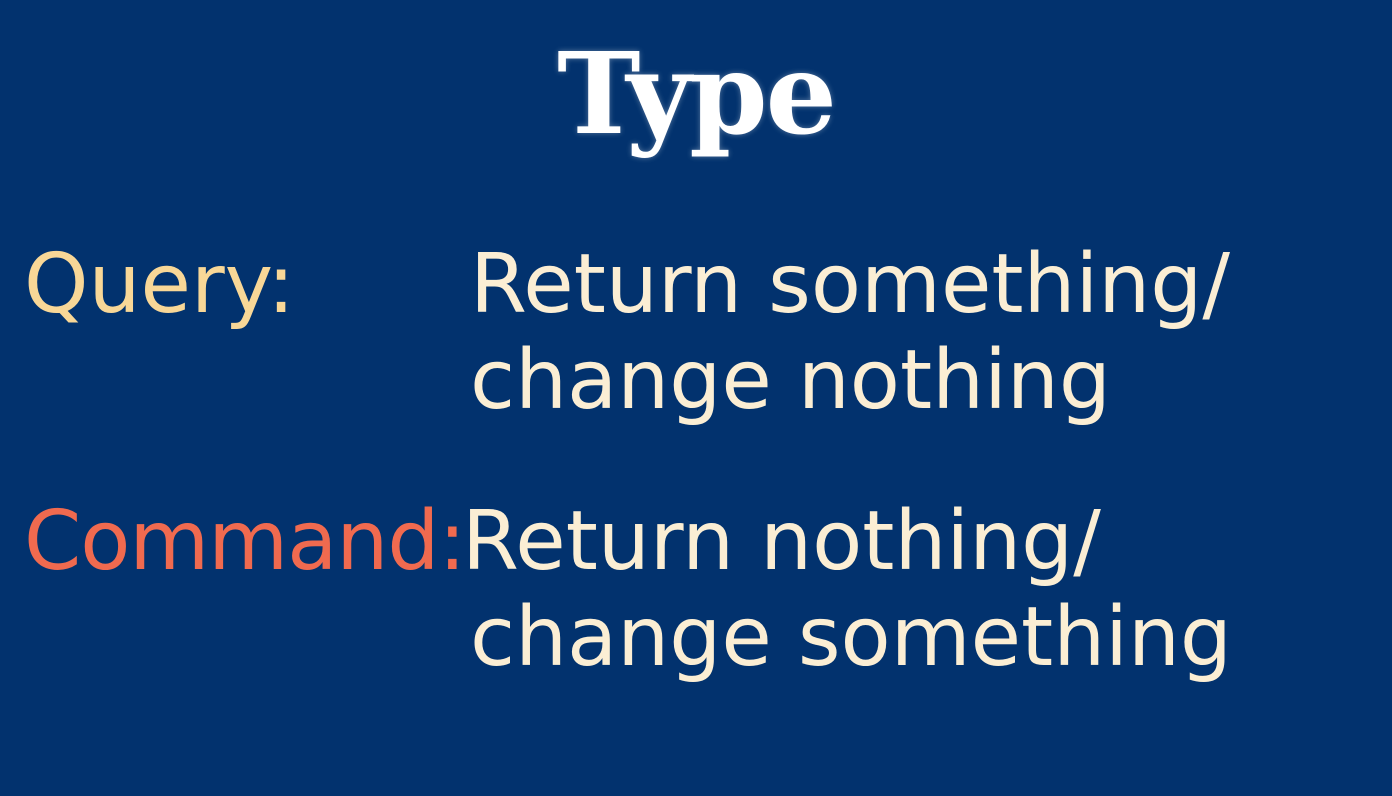  Describe the element at coordinates (245, 541) in the screenshot. I see `command-label: Command:` at that location.